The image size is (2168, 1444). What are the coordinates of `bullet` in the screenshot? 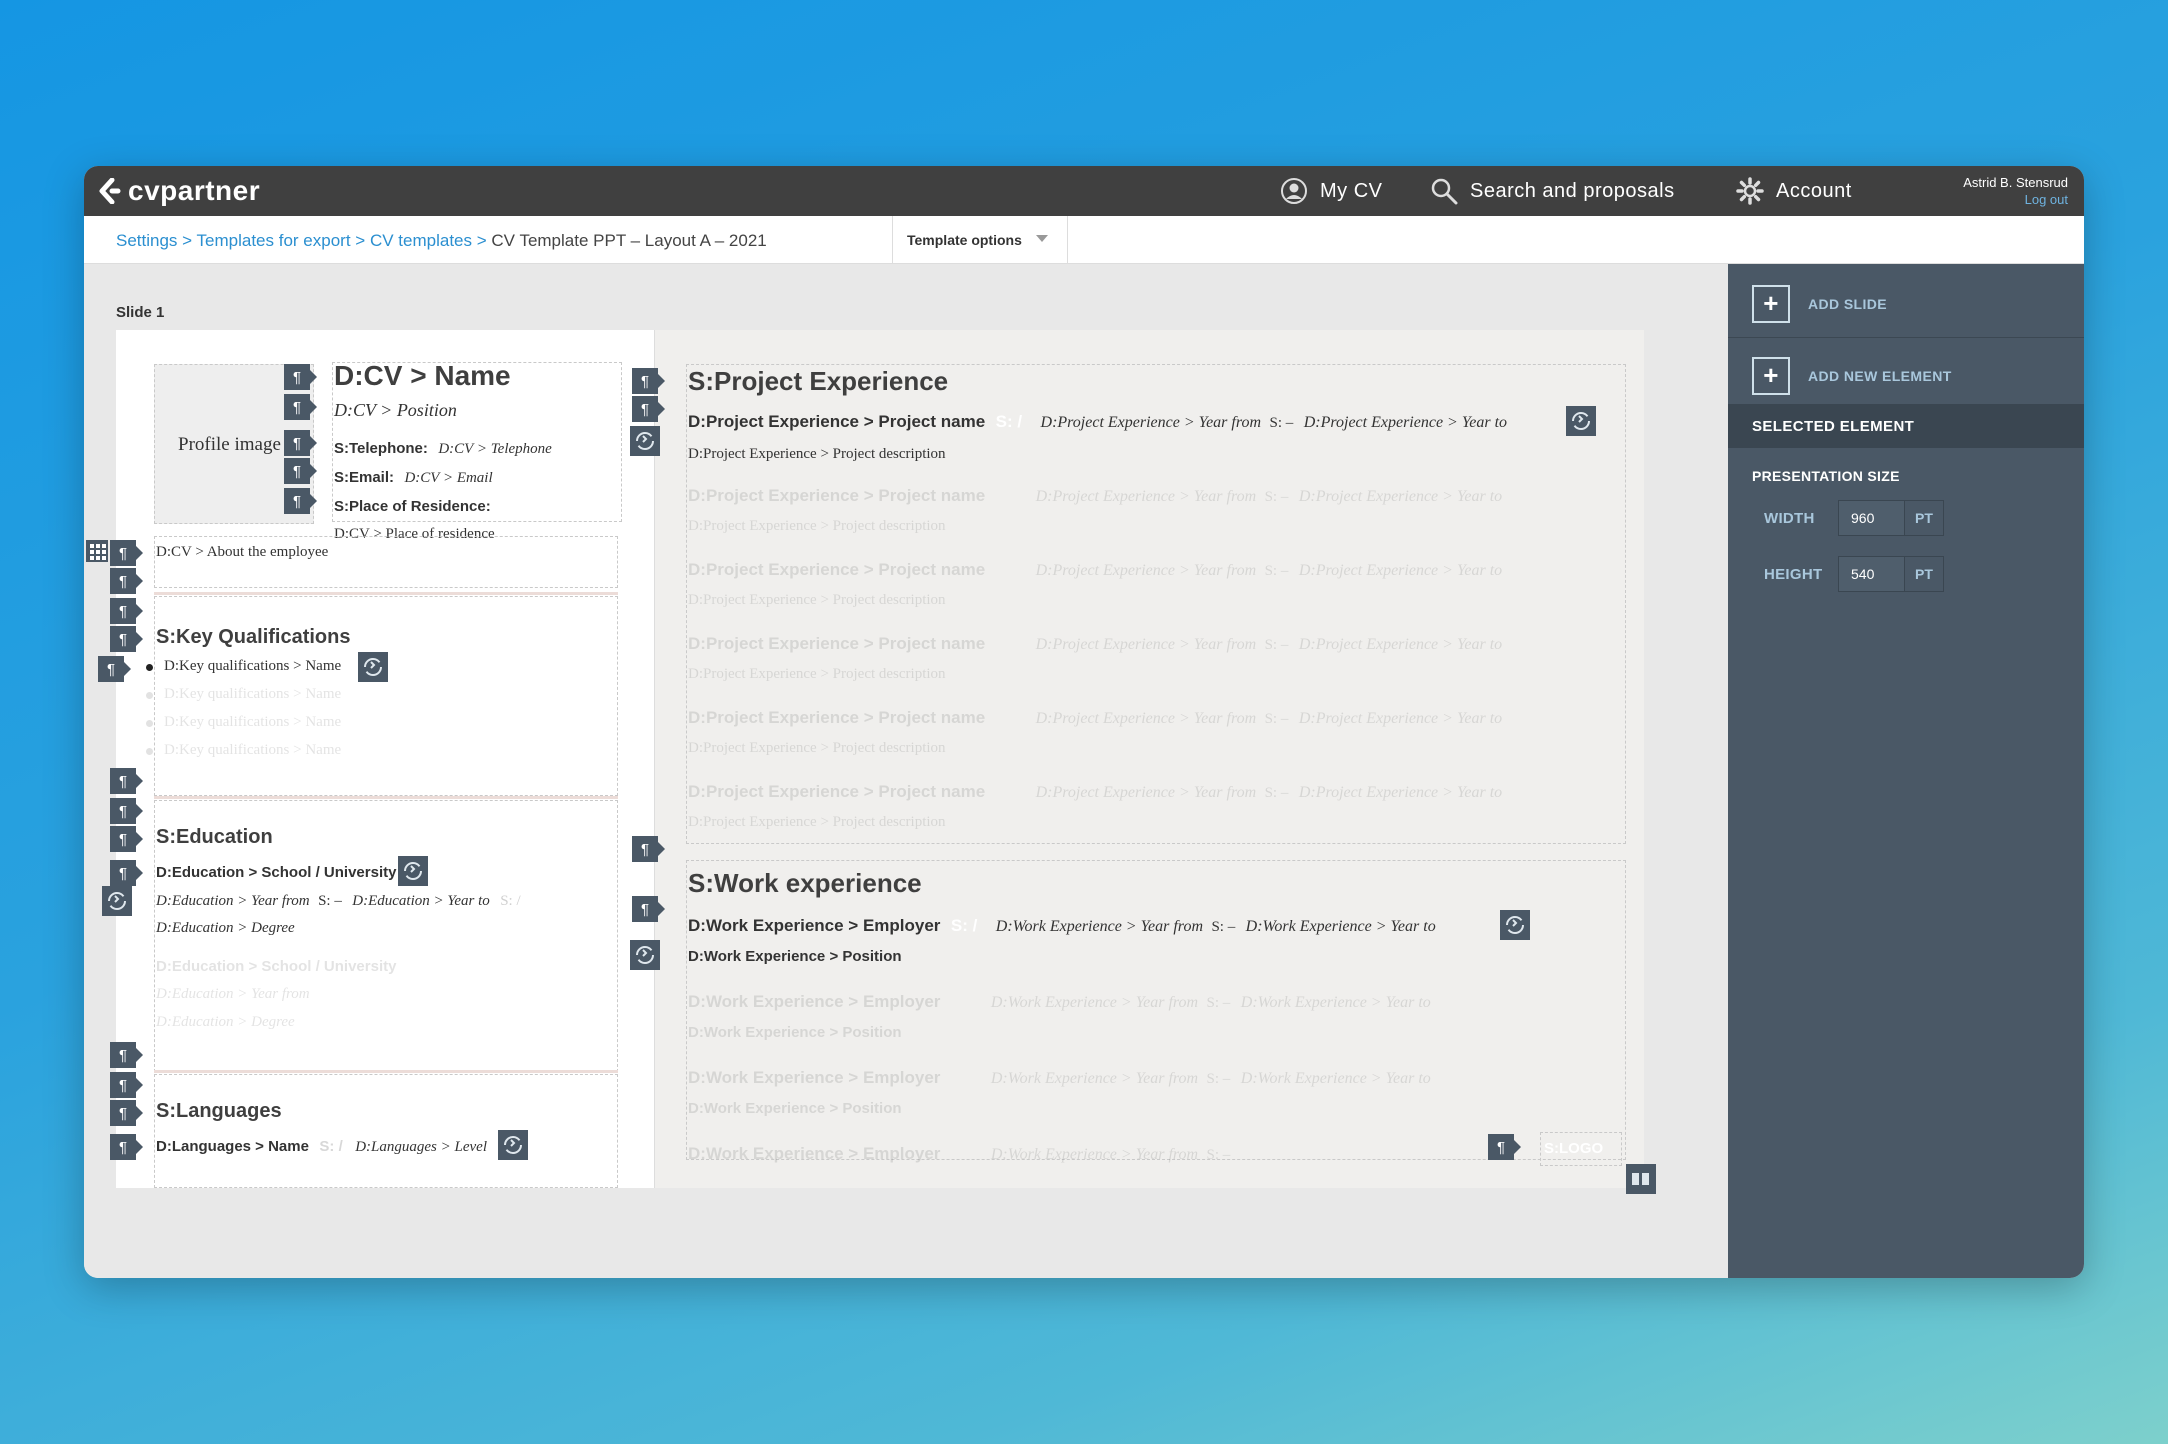 It's located at (149, 751).